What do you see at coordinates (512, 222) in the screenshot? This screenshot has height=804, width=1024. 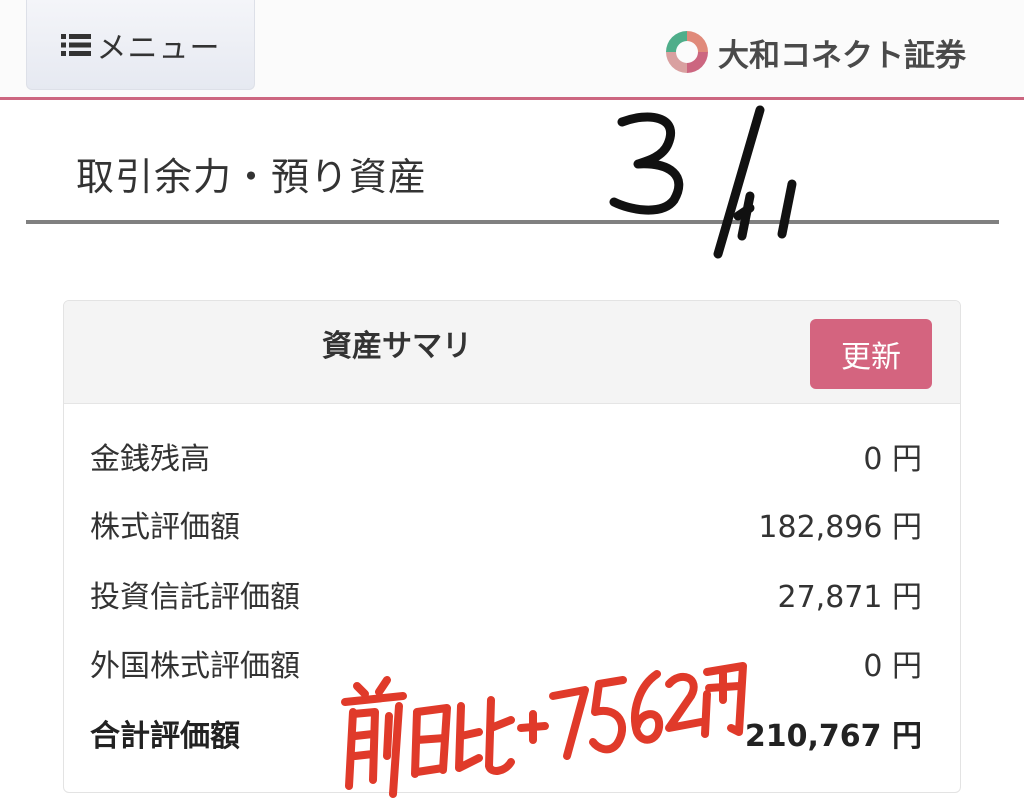 I see `title-divider` at bounding box center [512, 222].